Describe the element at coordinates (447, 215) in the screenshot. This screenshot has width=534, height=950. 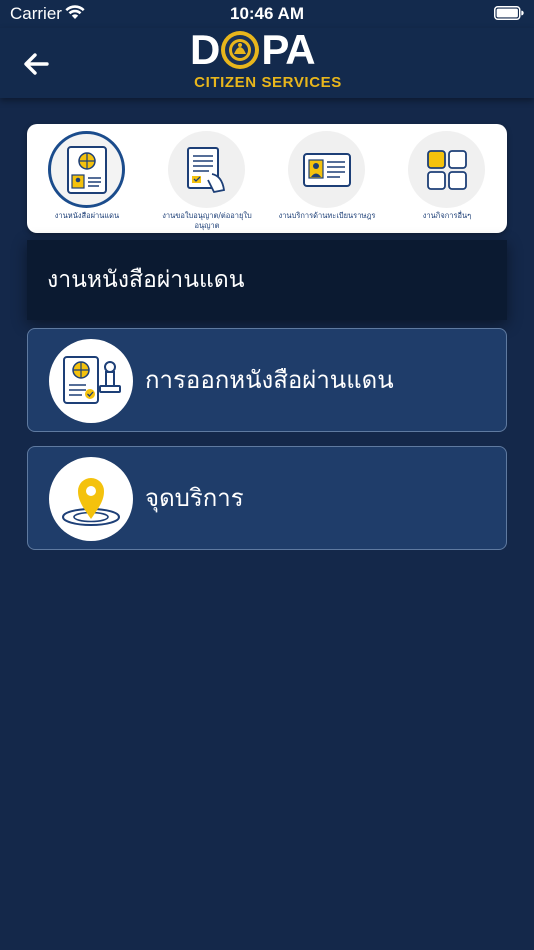
I see `category-label: งานกิจการอื่นๆ` at that location.